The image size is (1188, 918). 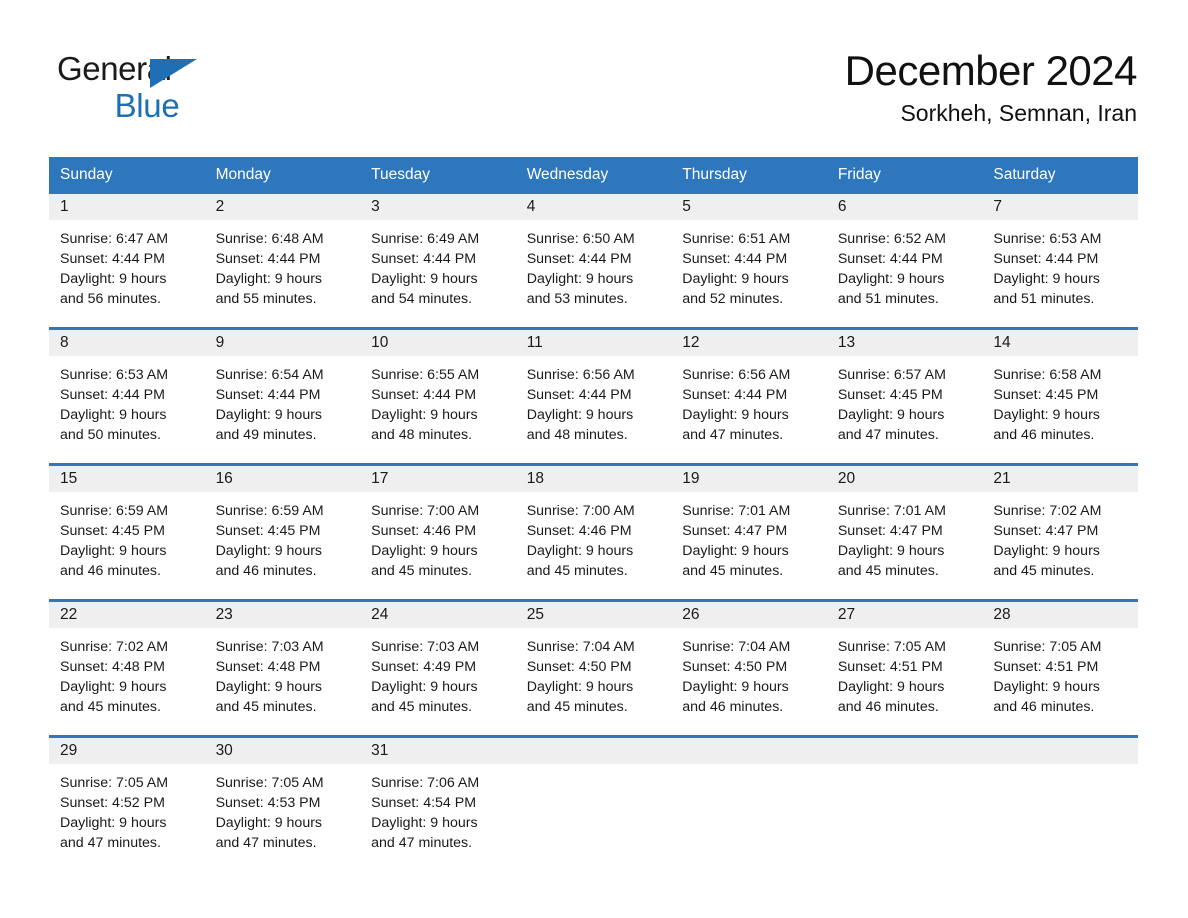 I want to click on sunset-text: Sunset: 4:46 PM, so click(x=579, y=530).